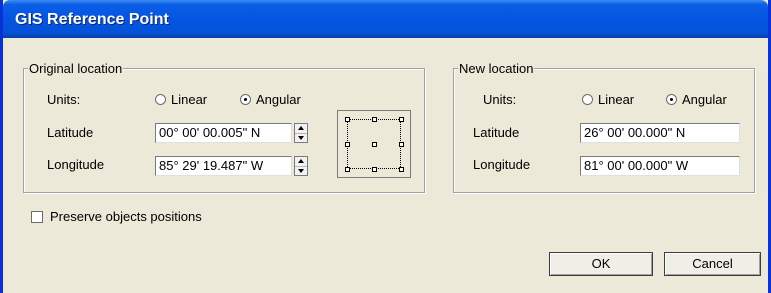  What do you see at coordinates (374, 119) in the screenshot?
I see `anchor-top-center-handle` at bounding box center [374, 119].